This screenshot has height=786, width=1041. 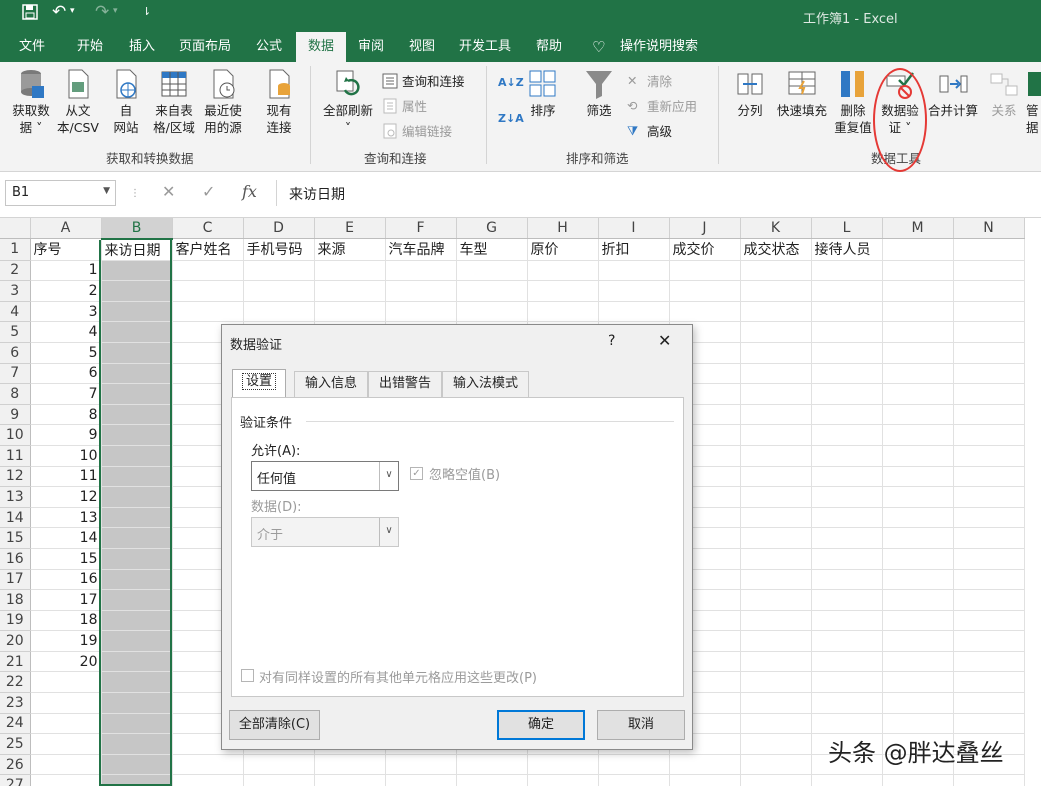 What do you see at coordinates (641, 725) in the screenshot?
I see `cancel-button: 取消` at bounding box center [641, 725].